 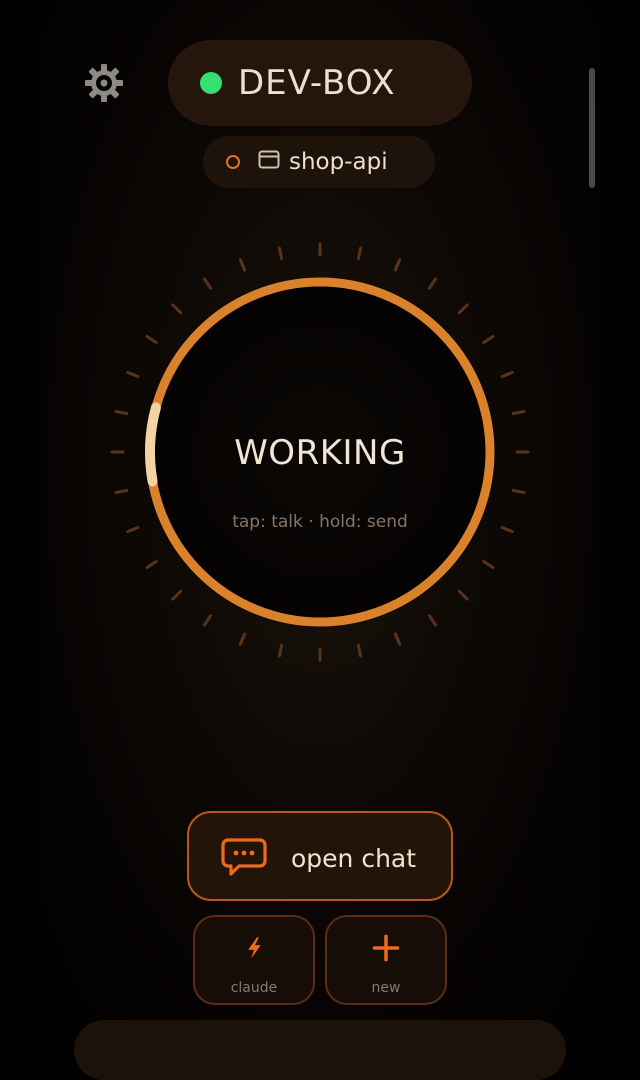 I want to click on new-label: new, so click(x=386, y=988).